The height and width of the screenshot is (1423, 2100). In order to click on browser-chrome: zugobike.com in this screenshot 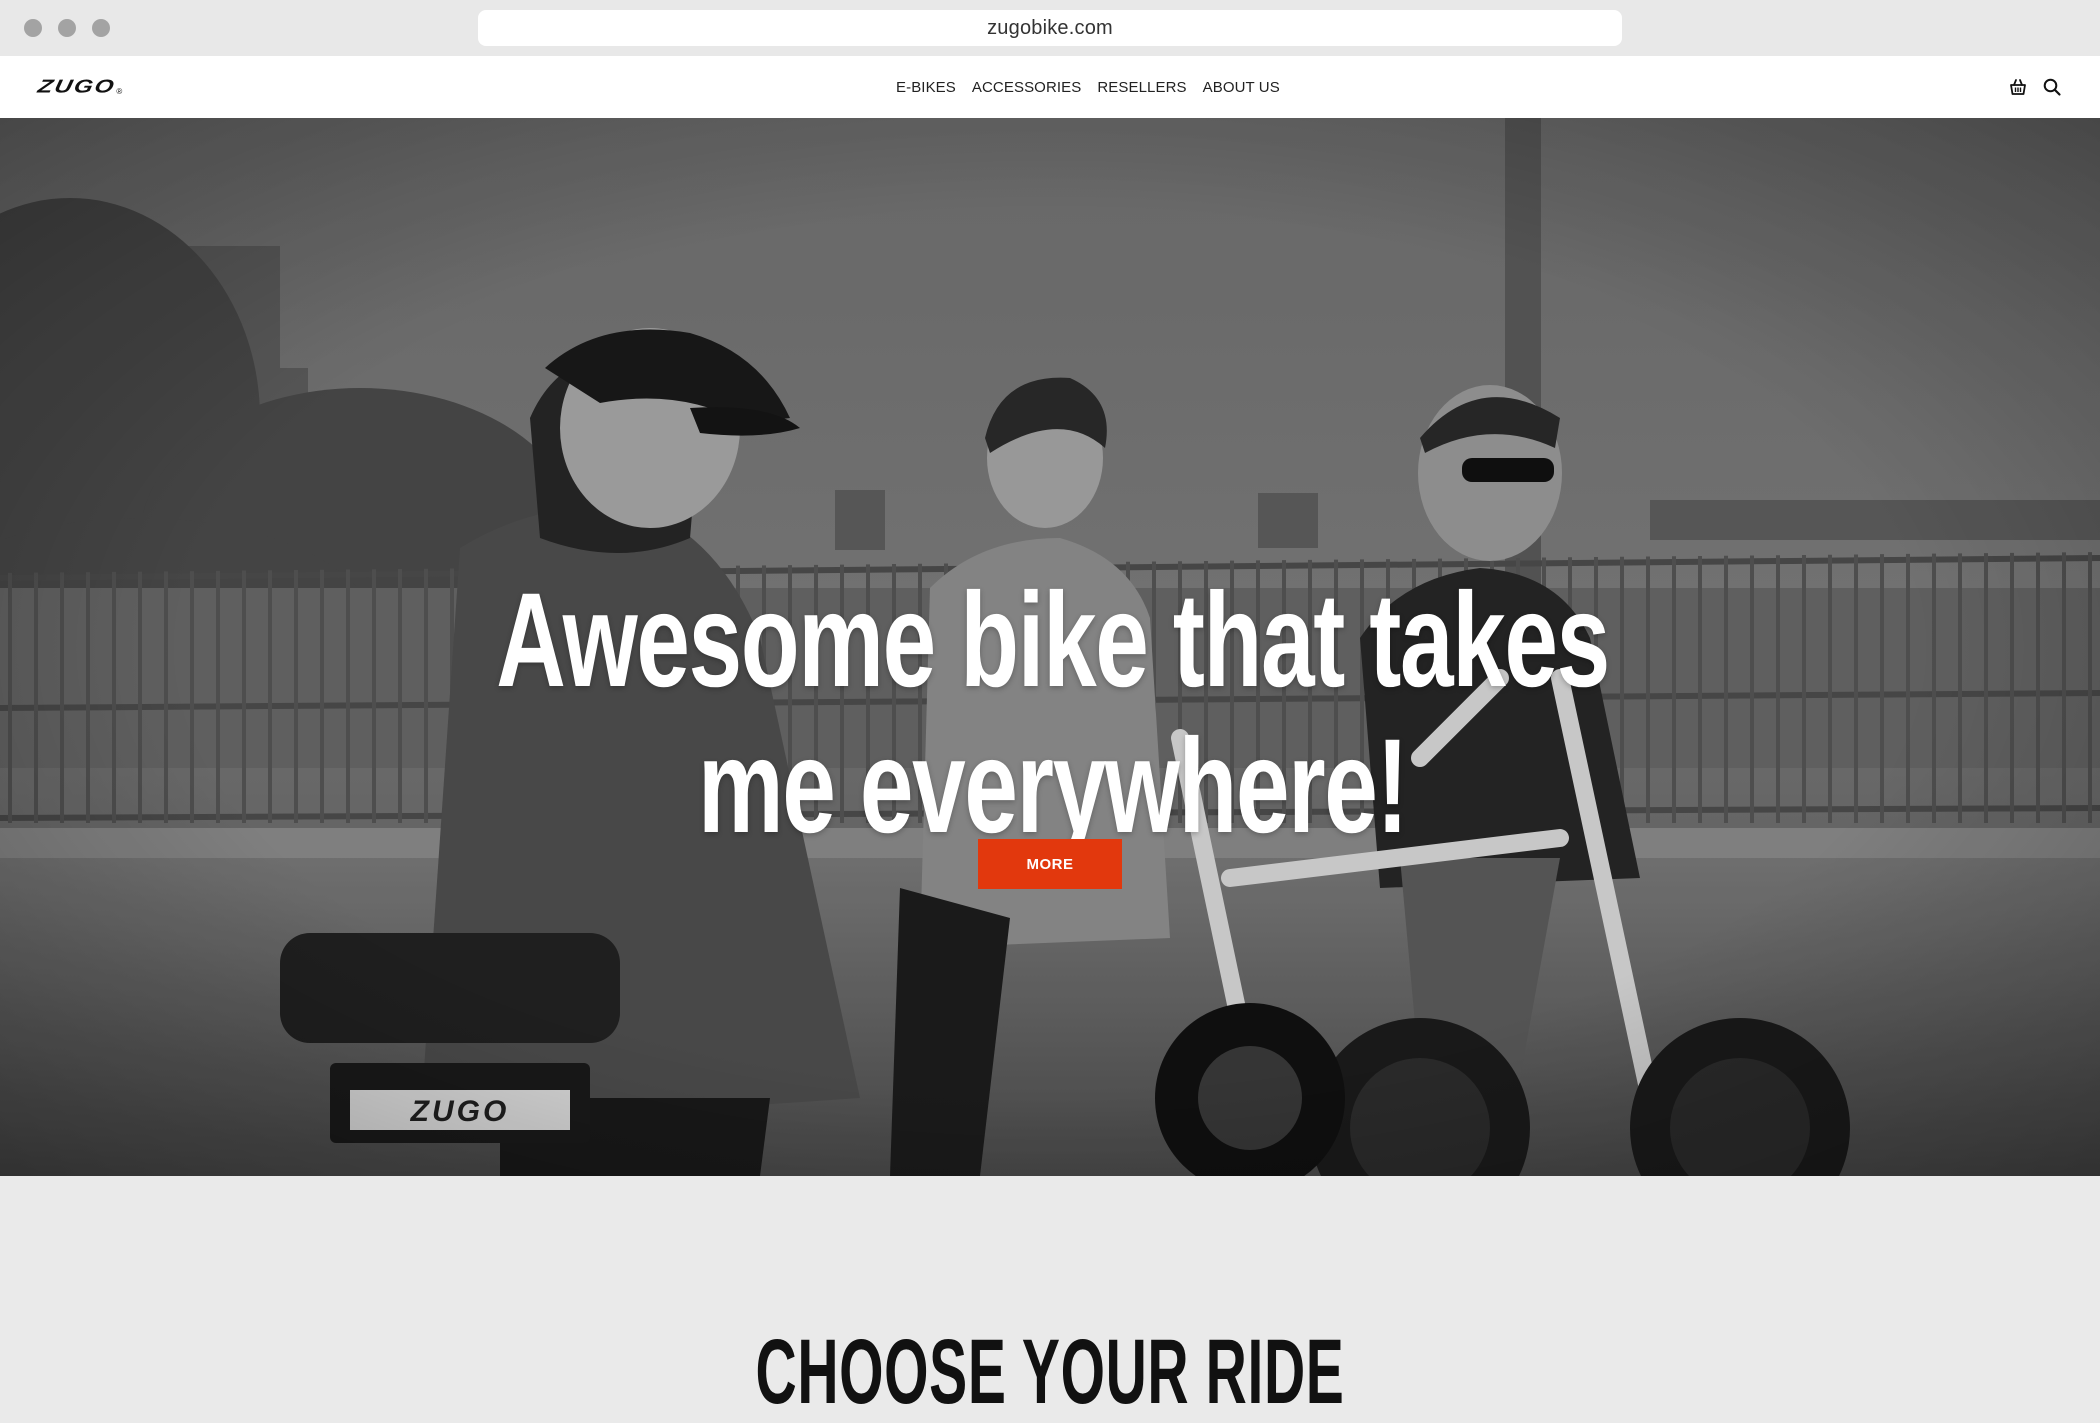, I will do `click(1050, 28)`.